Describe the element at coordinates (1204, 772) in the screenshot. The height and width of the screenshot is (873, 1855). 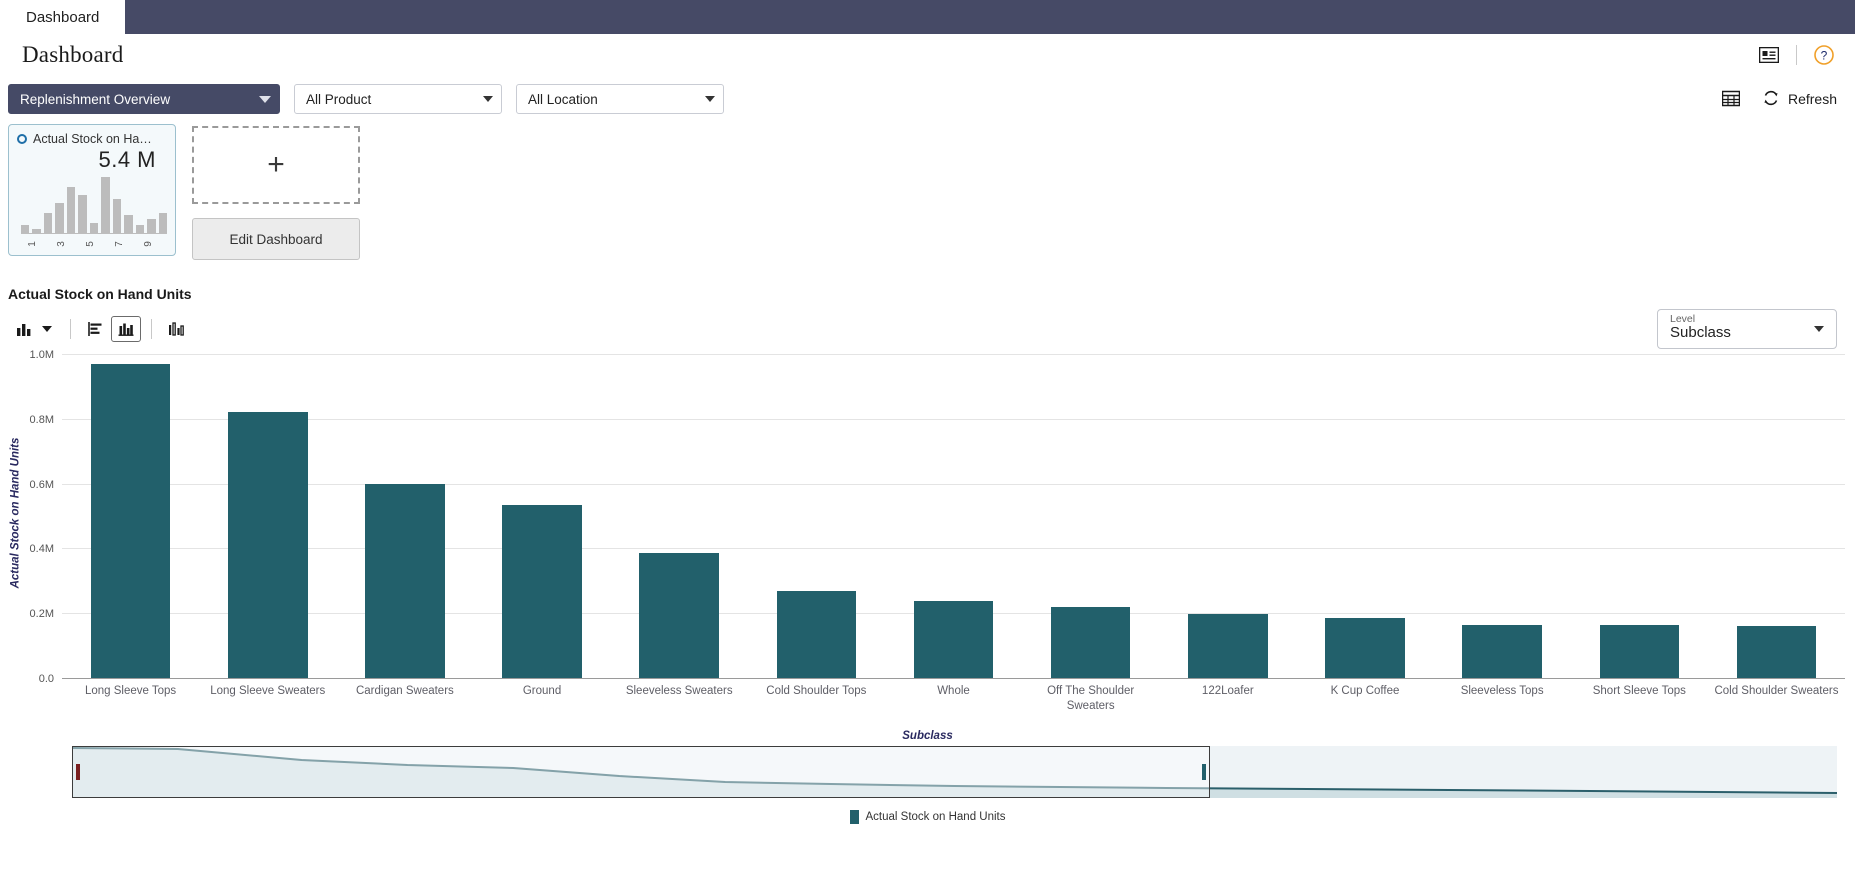
I see `range-handle-right` at that location.